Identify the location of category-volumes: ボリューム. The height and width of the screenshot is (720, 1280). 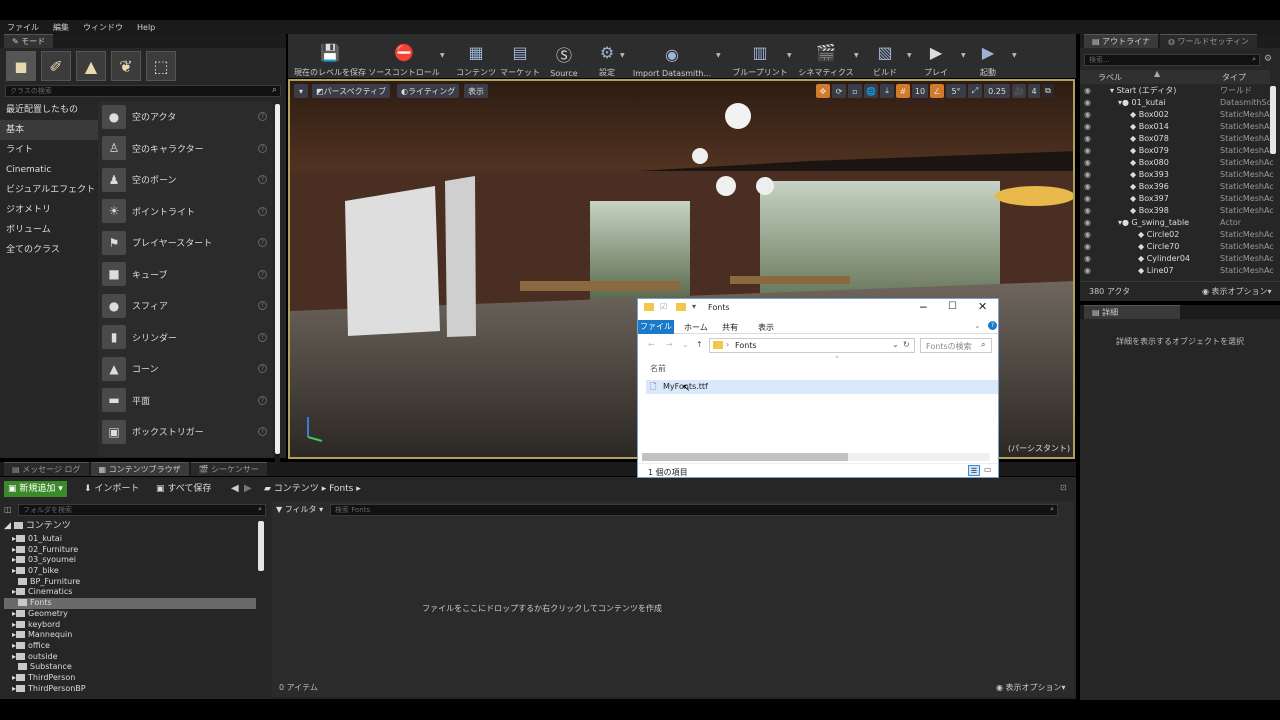
(49, 230).